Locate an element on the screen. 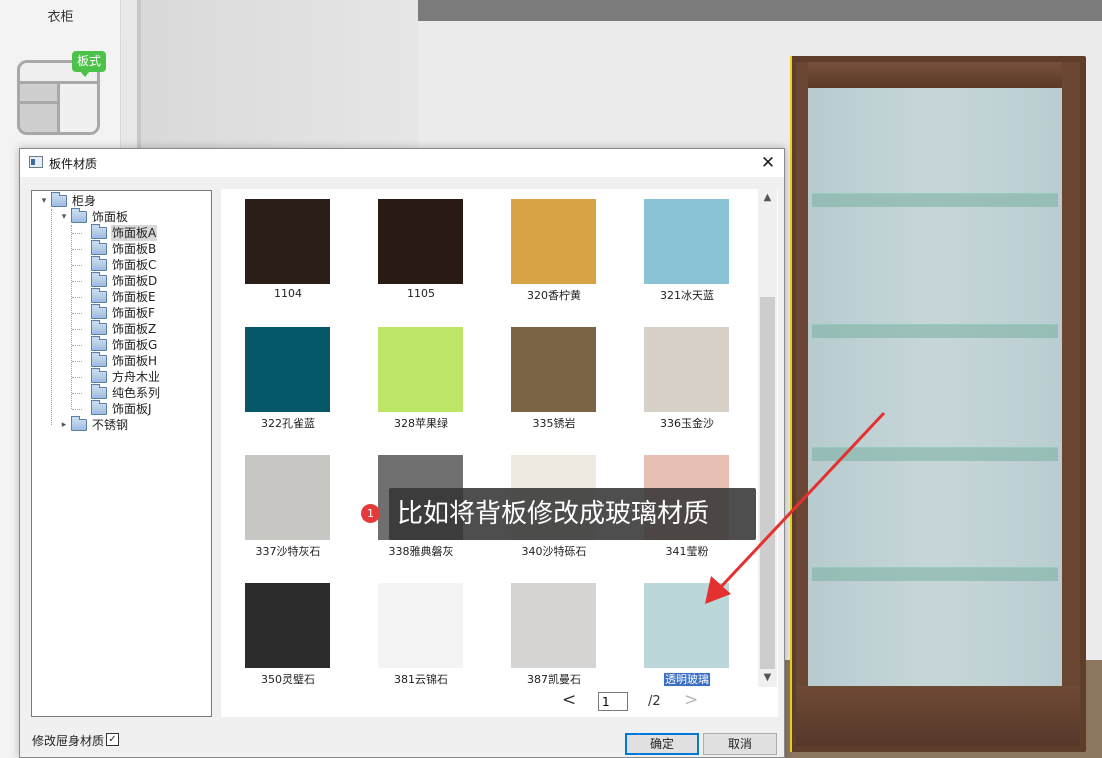 The image size is (1102, 758). tree-item-label: 方舟木业 is located at coordinates (136, 377).